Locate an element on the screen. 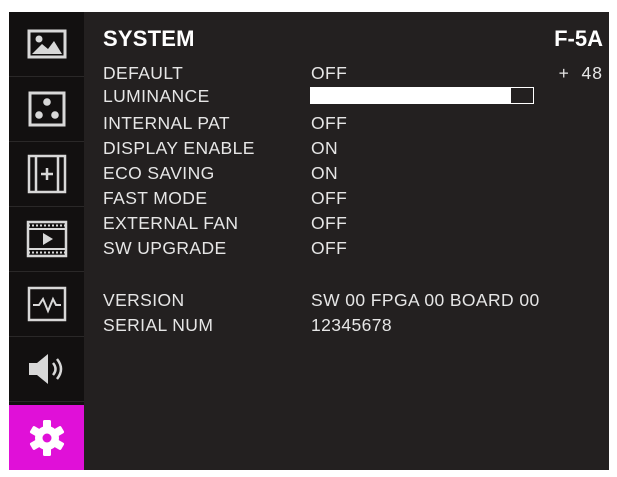 The image size is (617, 477). menu-item-sw-upgrade: SW UPGRADE OFF is located at coordinates (353, 250).